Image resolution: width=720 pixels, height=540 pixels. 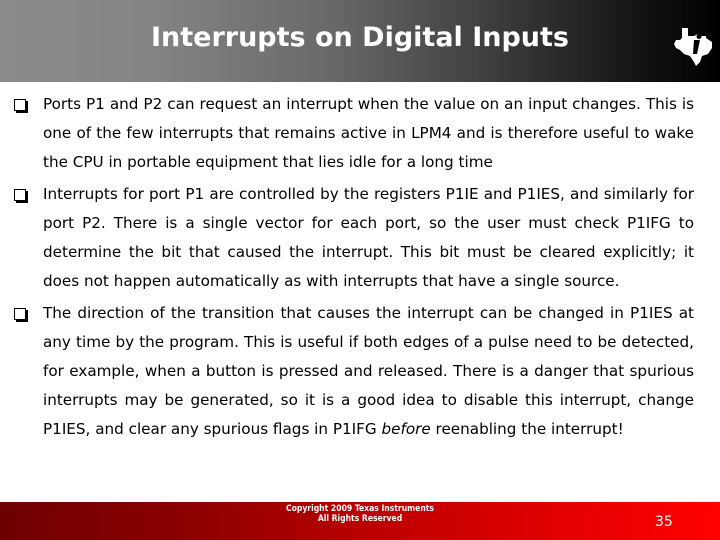 I want to click on page-number: 35, so click(x=664, y=522).